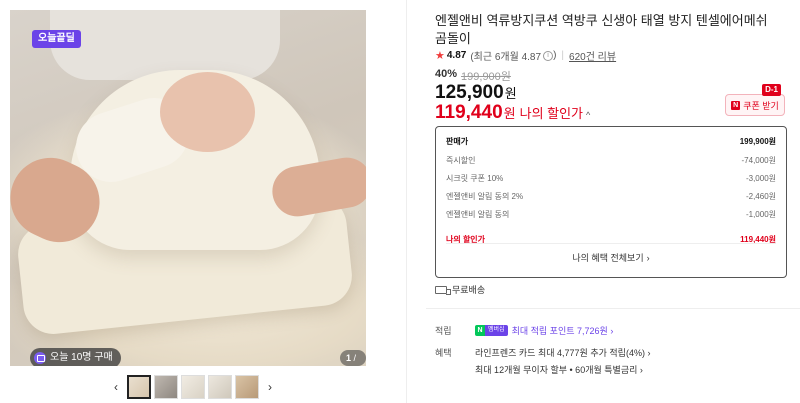 This screenshot has height=403, width=800. What do you see at coordinates (478, 214) in the screenshot?
I see `breakdown-label: 엔젤앤비 알림 동의` at bounding box center [478, 214].